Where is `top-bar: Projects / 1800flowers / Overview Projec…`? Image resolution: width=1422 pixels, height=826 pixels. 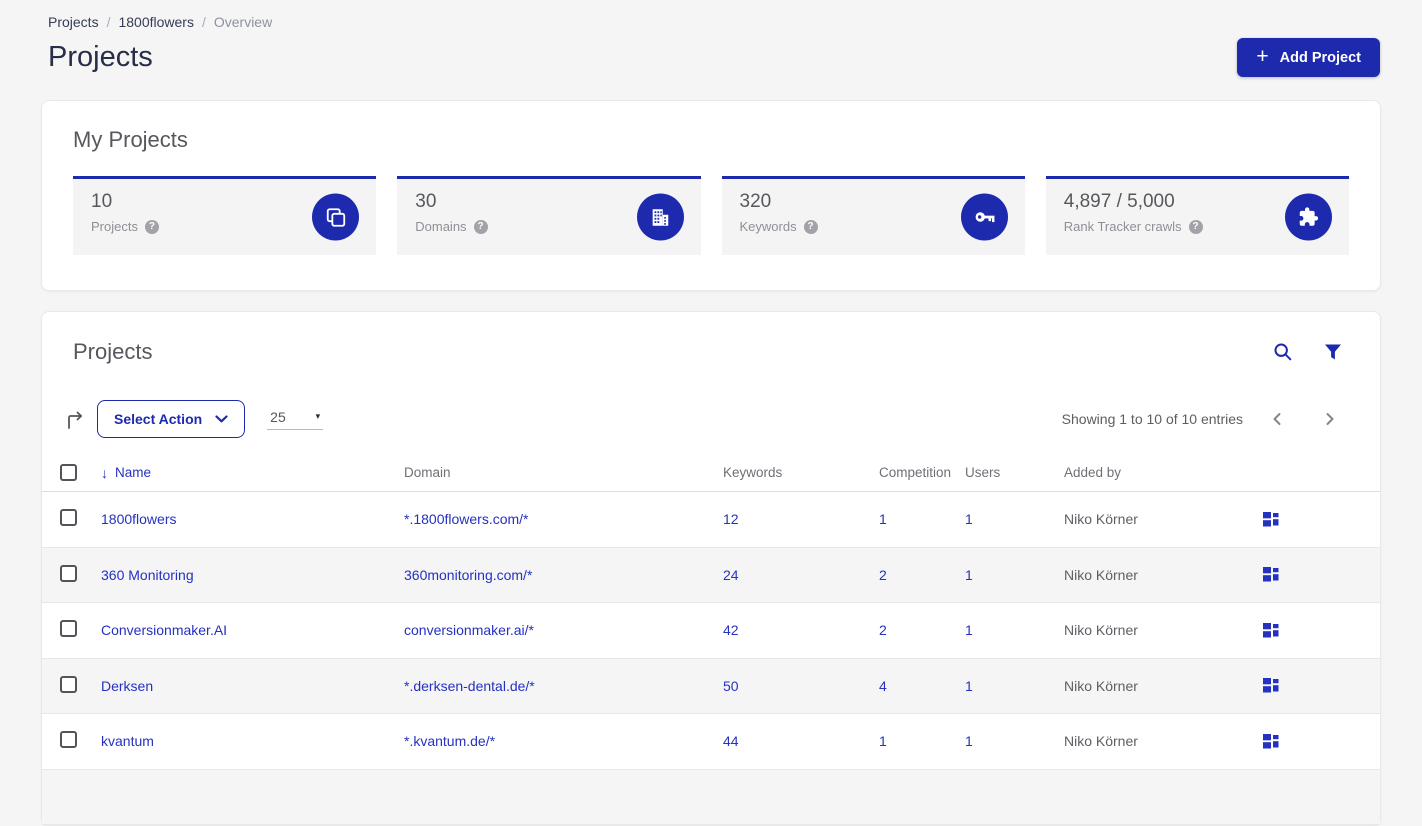 top-bar: Projects / 1800flowers / Overview Projec… is located at coordinates (711, 38).